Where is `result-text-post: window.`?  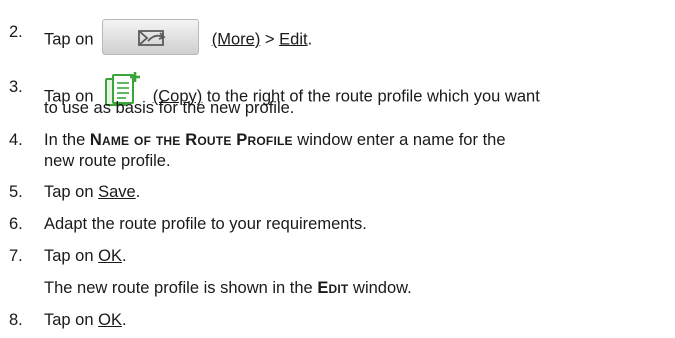 result-text-post: window. is located at coordinates (380, 288).